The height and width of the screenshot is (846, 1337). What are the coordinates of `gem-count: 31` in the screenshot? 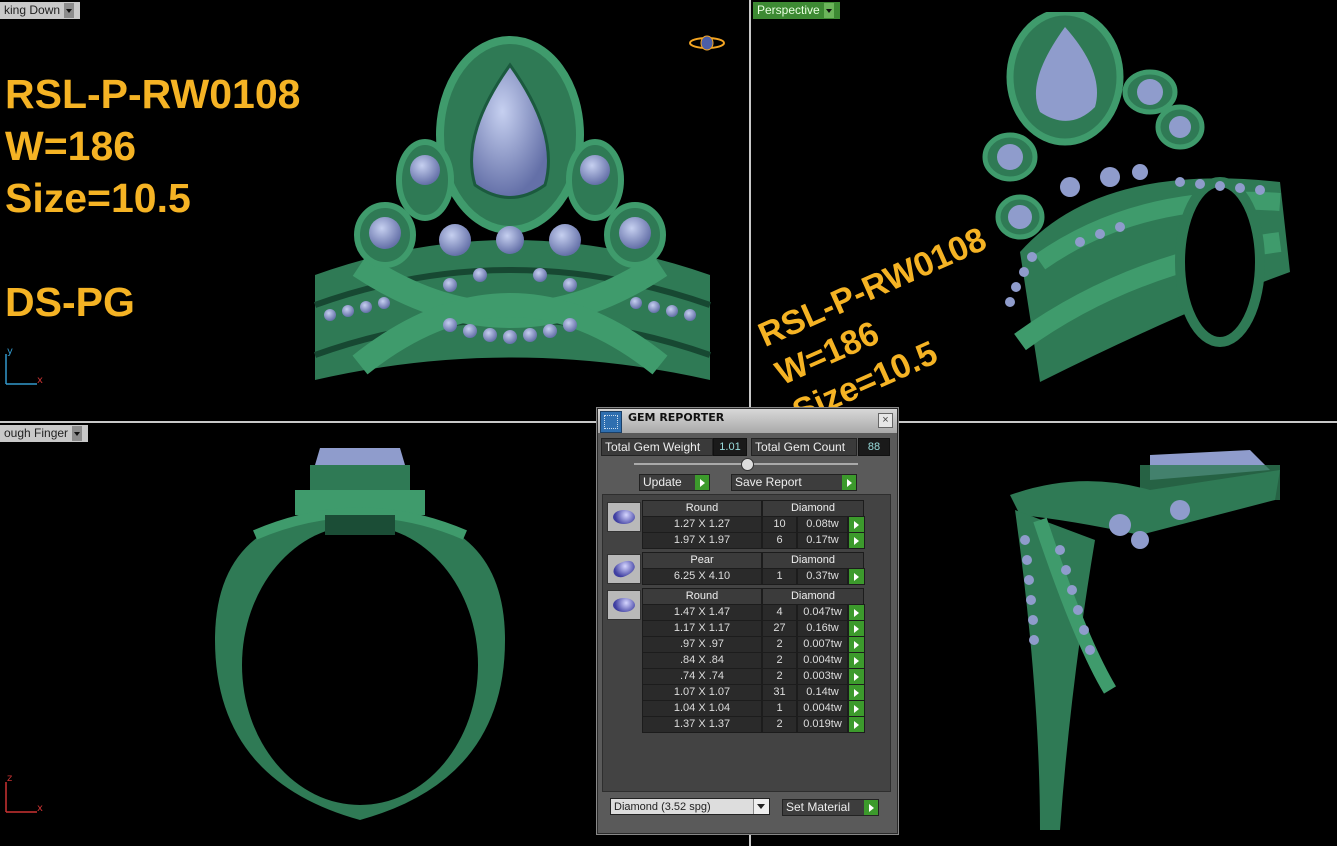 It's located at (779, 692).